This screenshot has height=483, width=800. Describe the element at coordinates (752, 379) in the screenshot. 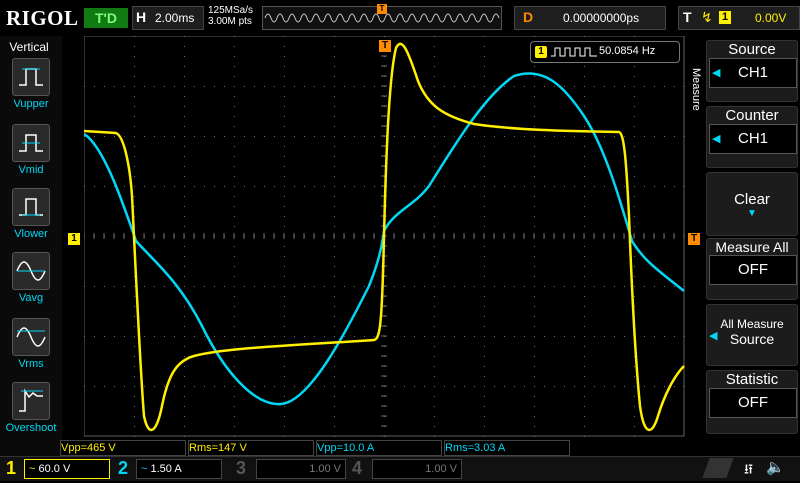

I see `statistic-heading: Statistic` at that location.